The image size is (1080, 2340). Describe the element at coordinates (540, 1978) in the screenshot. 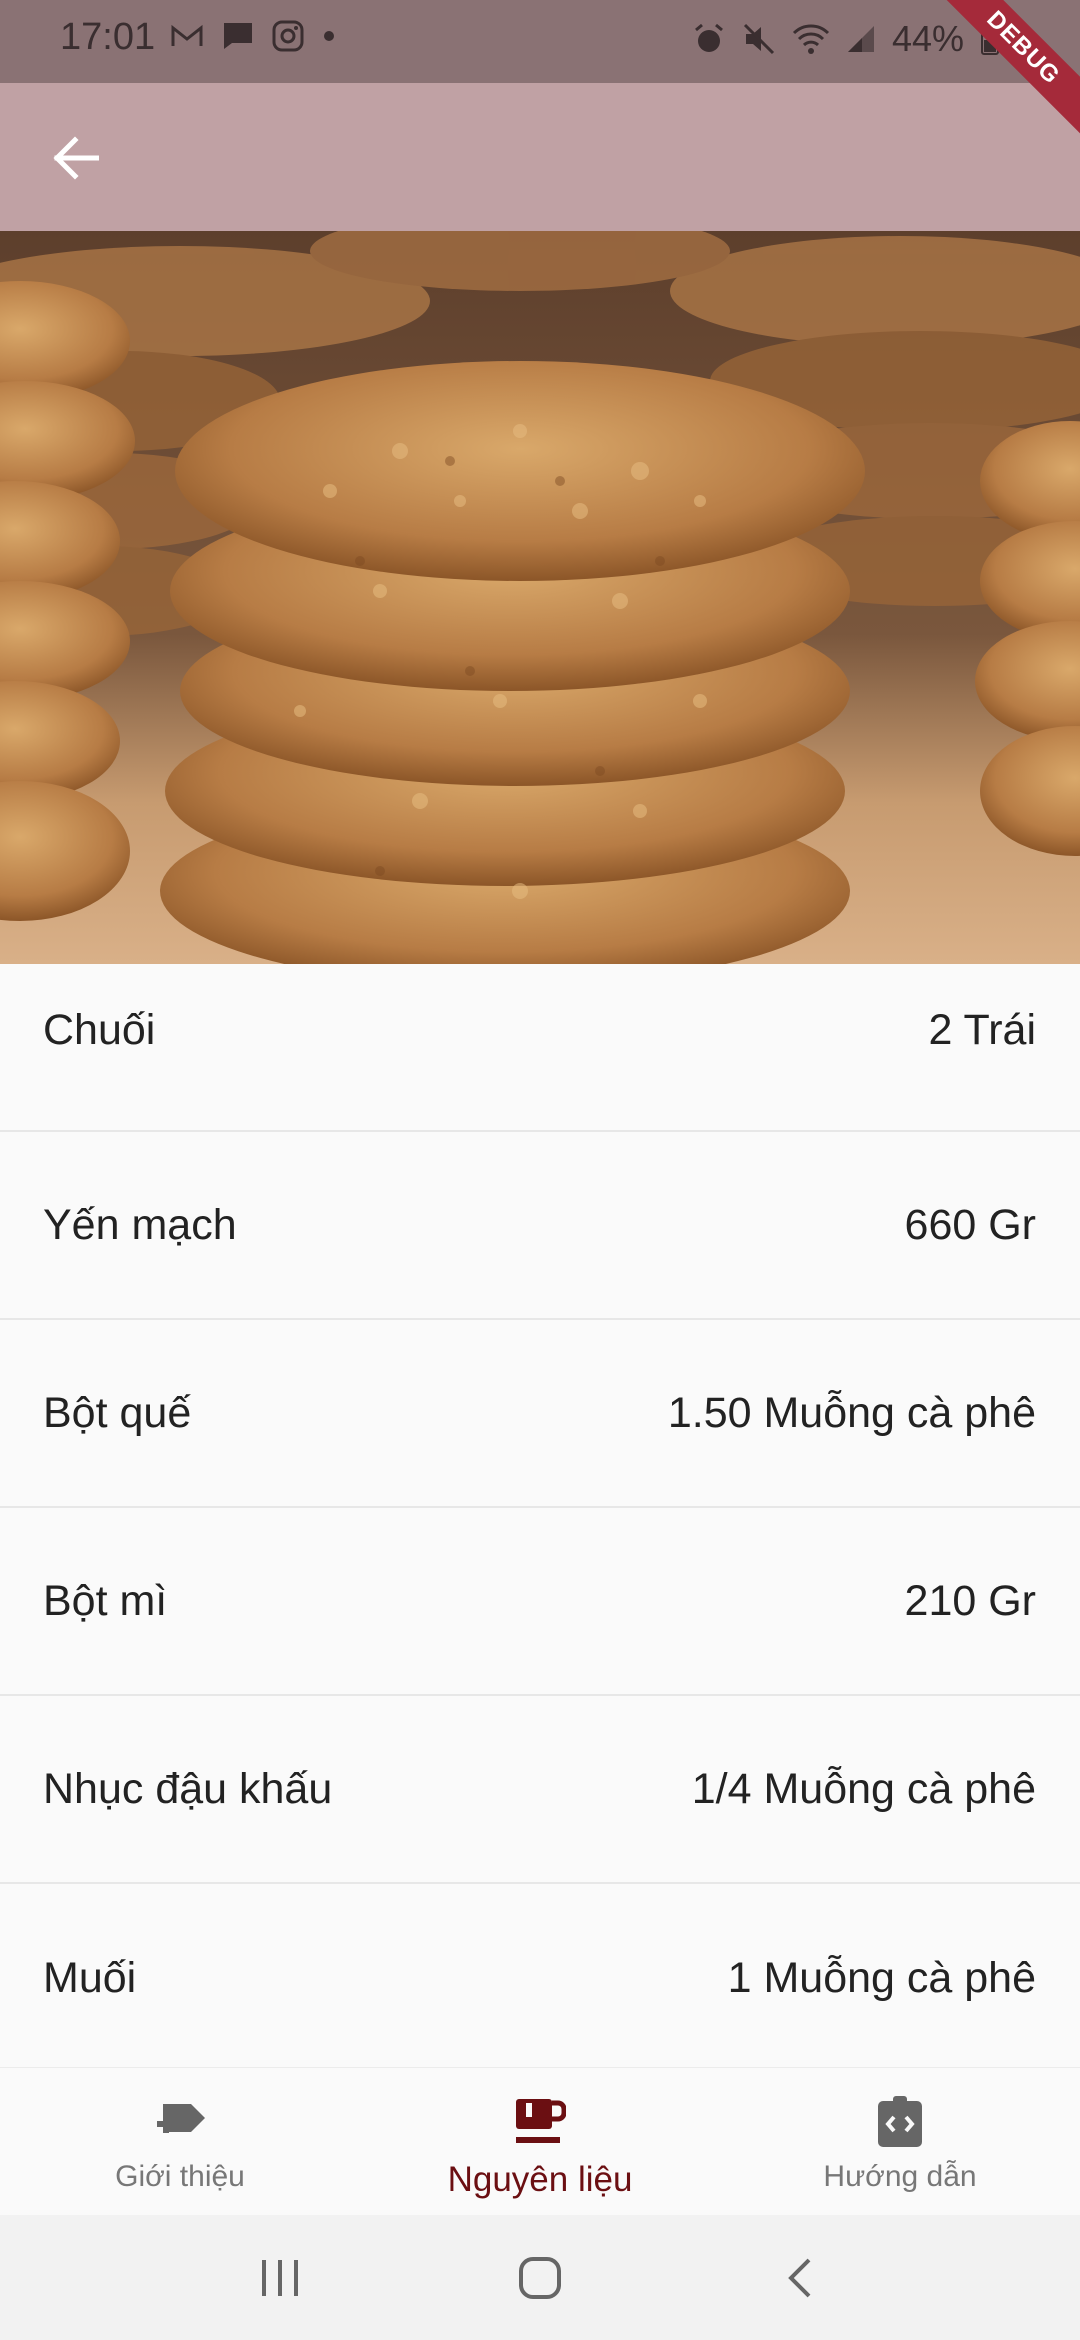

I see `ingredient-row: Muối 1 Muỗng cà phê` at that location.